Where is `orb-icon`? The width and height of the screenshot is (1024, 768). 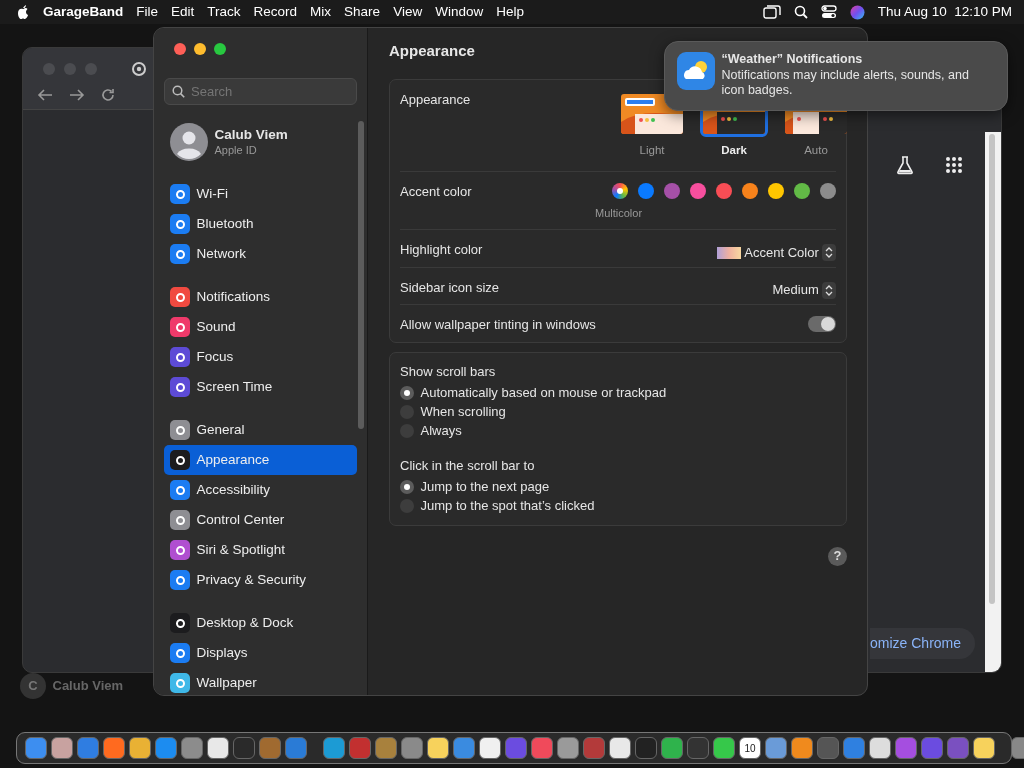
orb-icon is located at coordinates (857, 12).